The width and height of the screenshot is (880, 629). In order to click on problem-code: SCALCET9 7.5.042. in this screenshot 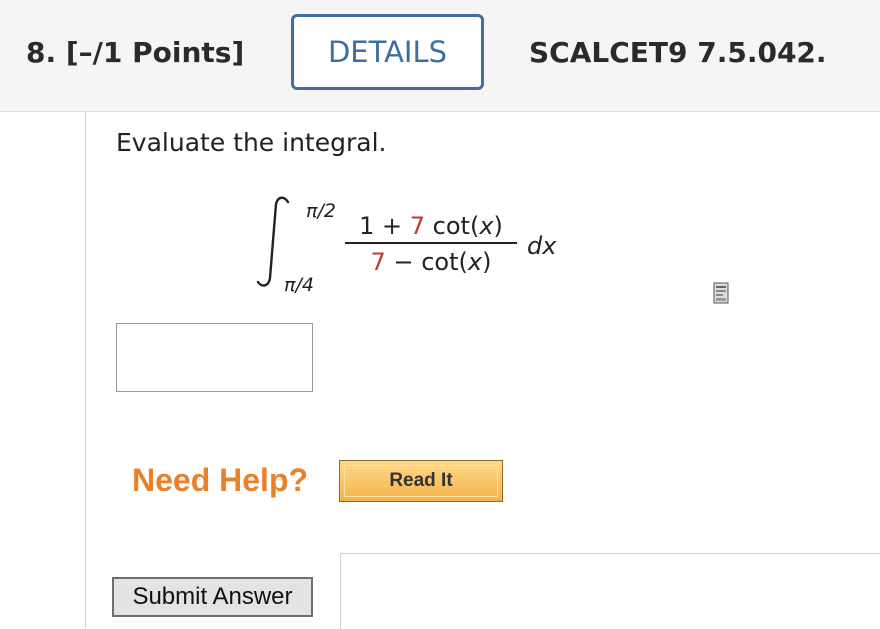, I will do `click(678, 52)`.